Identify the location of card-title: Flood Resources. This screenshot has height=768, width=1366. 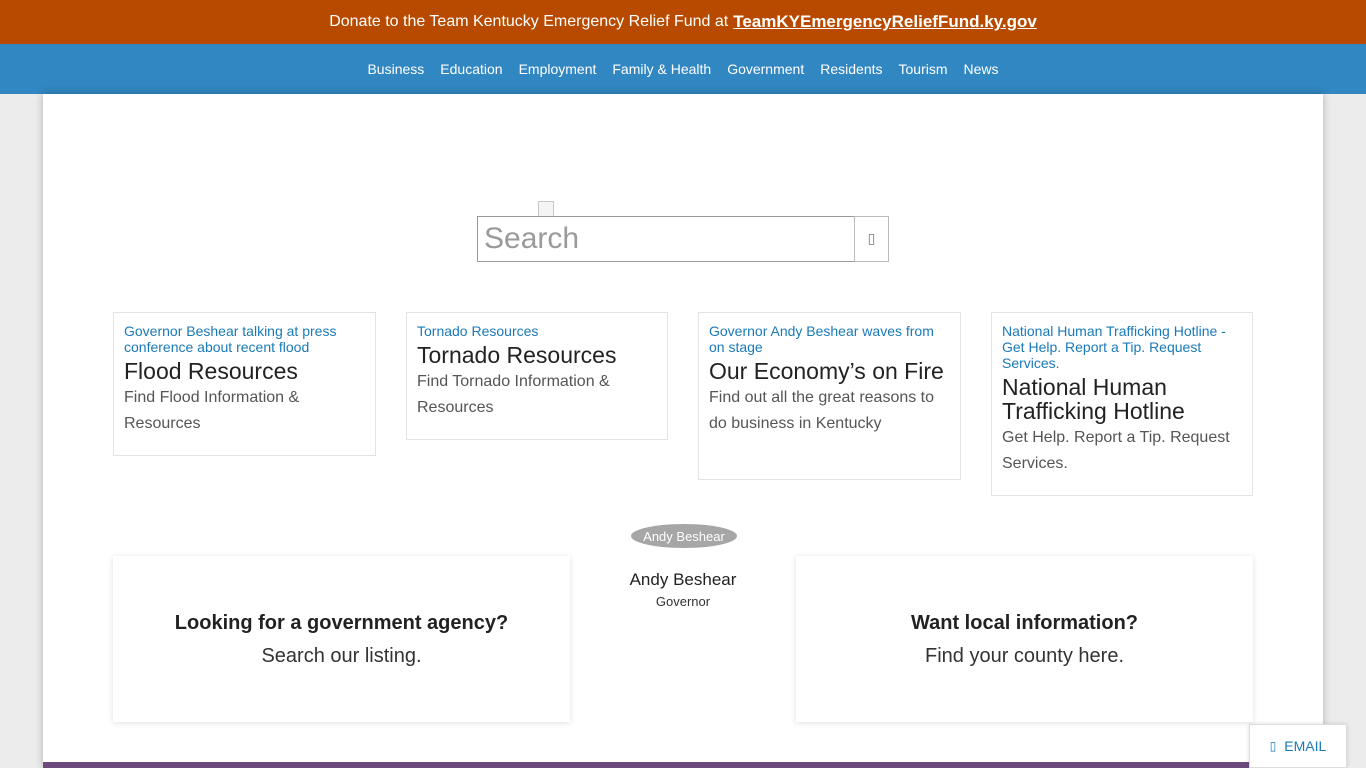
(244, 371).